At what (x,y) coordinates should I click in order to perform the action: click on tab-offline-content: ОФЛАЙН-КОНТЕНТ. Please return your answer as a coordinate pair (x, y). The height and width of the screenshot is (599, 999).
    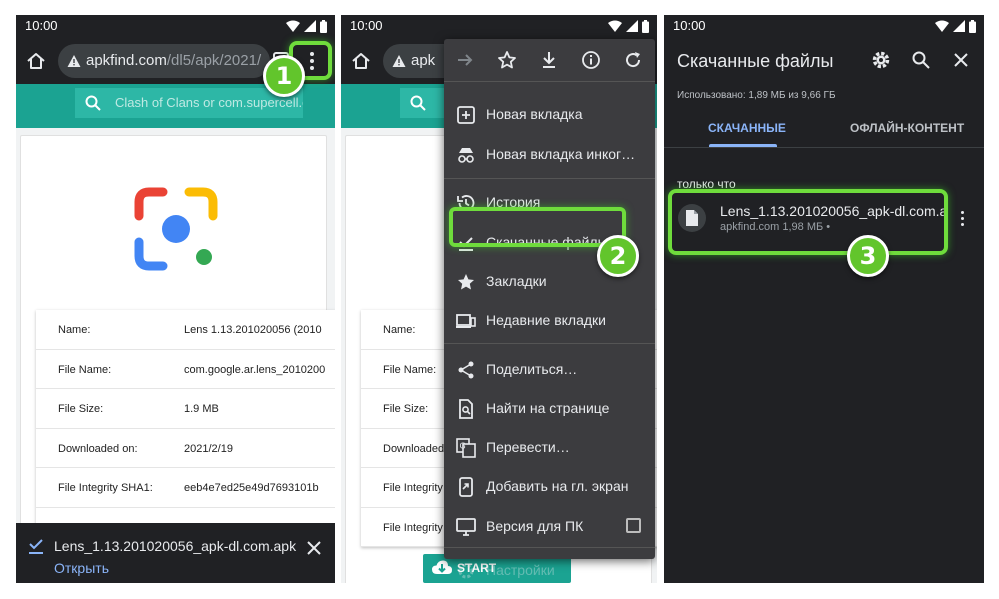
    Looking at the image, I should click on (907, 128).